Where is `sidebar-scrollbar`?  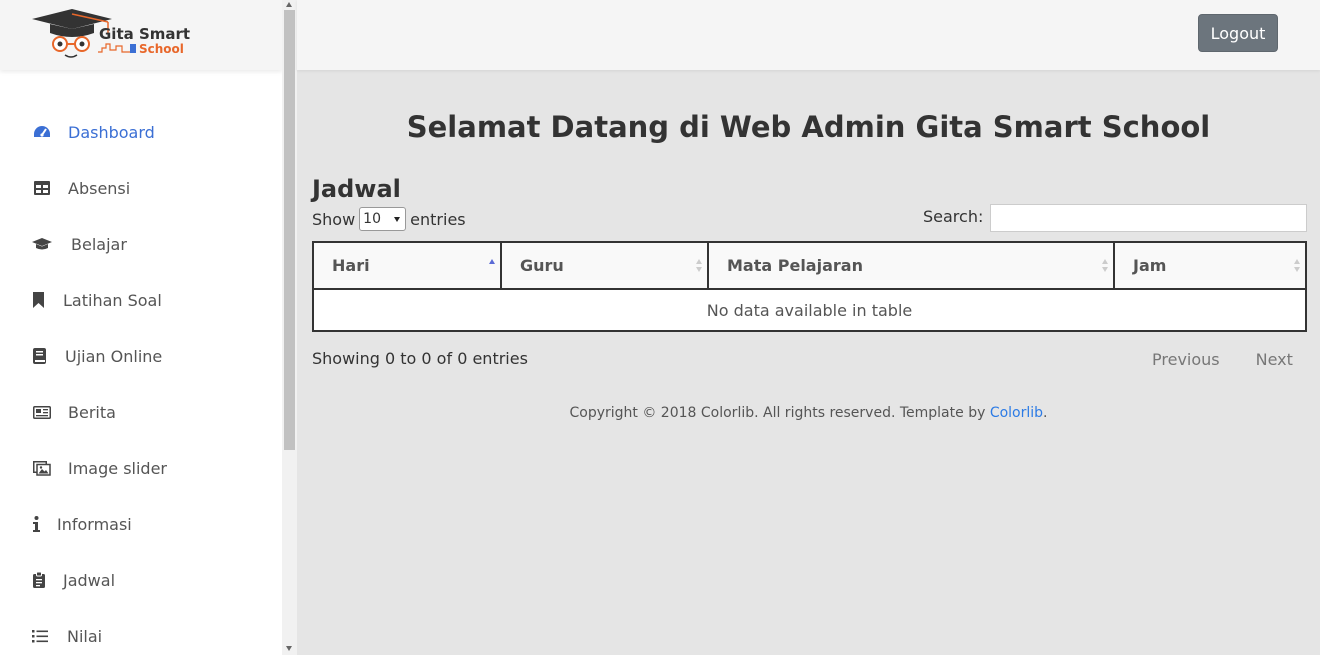
sidebar-scrollbar is located at coordinates (289, 327).